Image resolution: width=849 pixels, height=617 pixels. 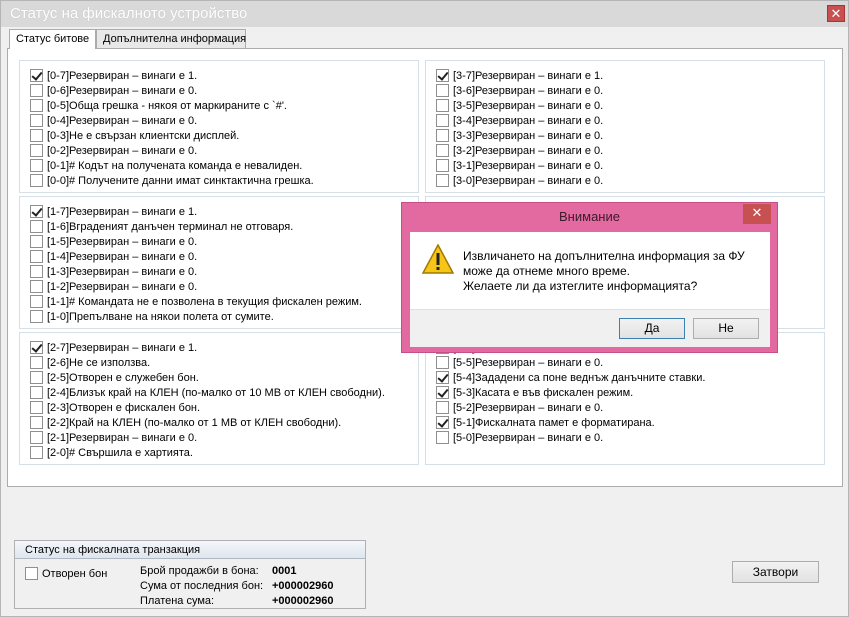 I want to click on status-bit-row: [2-7]Резервиран – винаги е 1., so click(x=113, y=347).